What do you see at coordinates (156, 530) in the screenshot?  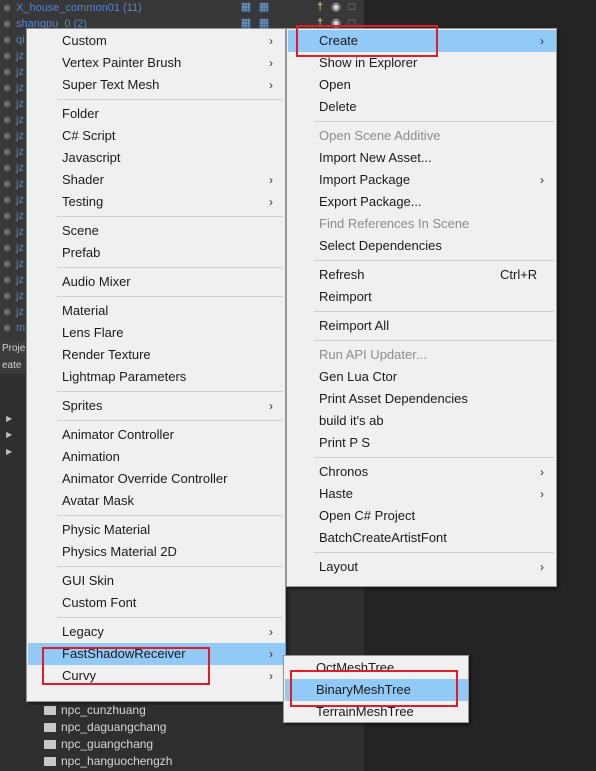 I see `menu-item-physic-material: Physic Material` at bounding box center [156, 530].